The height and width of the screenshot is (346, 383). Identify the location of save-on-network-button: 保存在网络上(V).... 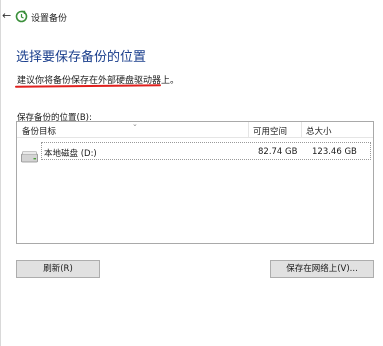
(322, 269).